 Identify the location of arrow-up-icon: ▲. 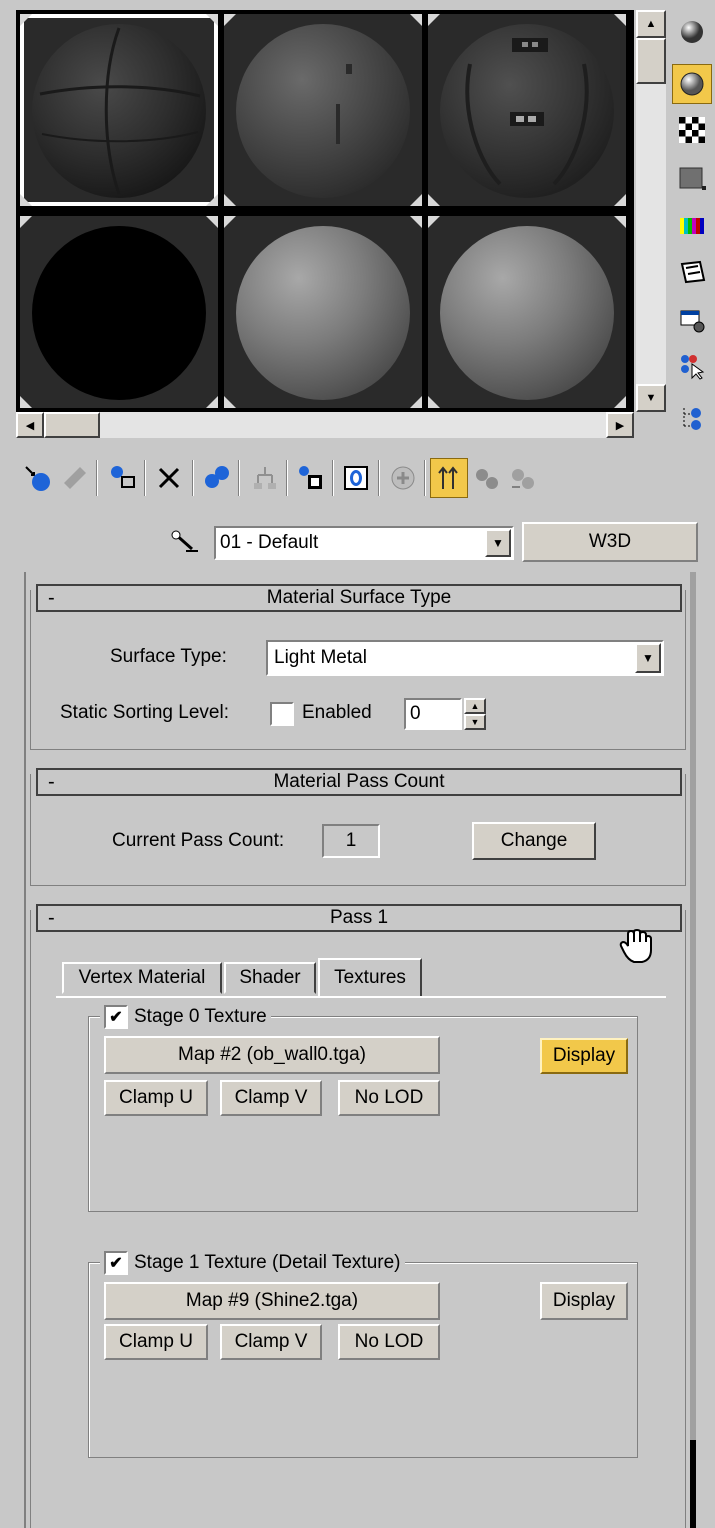
(475, 706).